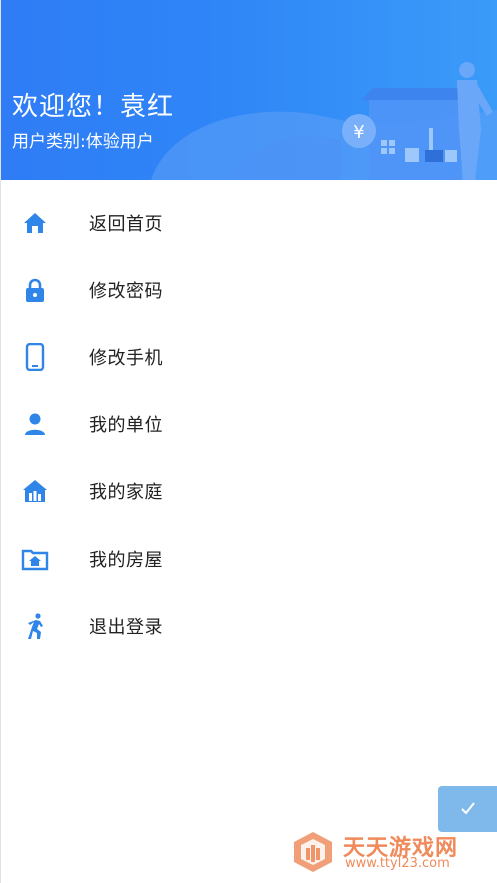 This screenshot has width=497, height=883. Describe the element at coordinates (35, 559) in the screenshot. I see `house-folder-icon` at that location.